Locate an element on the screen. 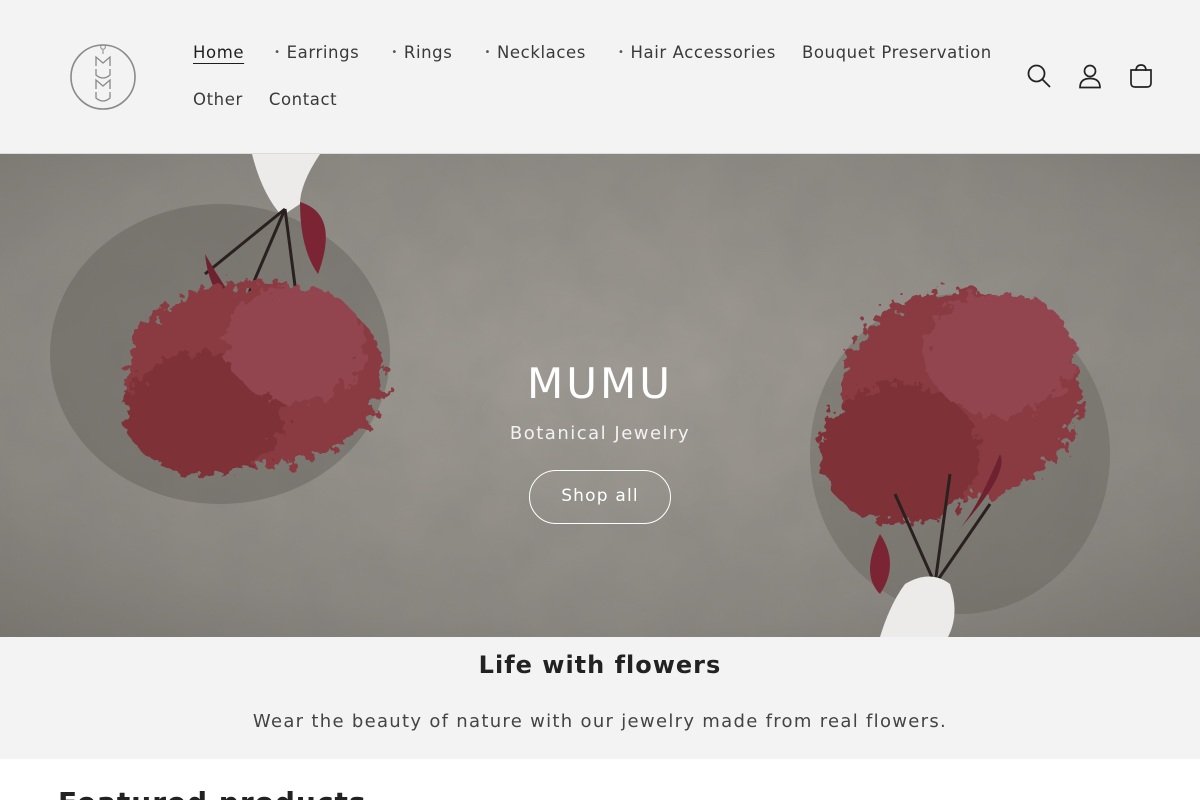 The image size is (1200, 800). nav-item-label: Contact is located at coordinates (303, 99).